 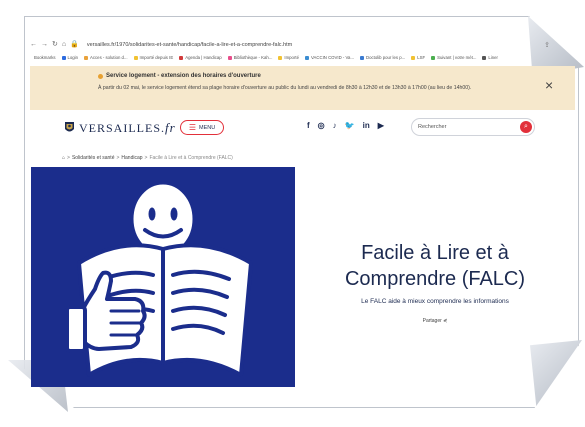 I want to click on bookmark-label: Agenda | Handicap, so click(x=203, y=57).